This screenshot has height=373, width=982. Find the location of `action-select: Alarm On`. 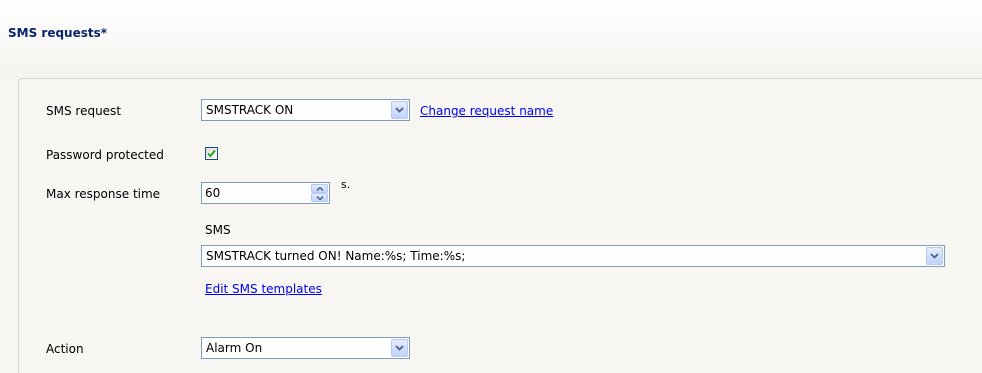

action-select: Alarm On is located at coordinates (305, 348).